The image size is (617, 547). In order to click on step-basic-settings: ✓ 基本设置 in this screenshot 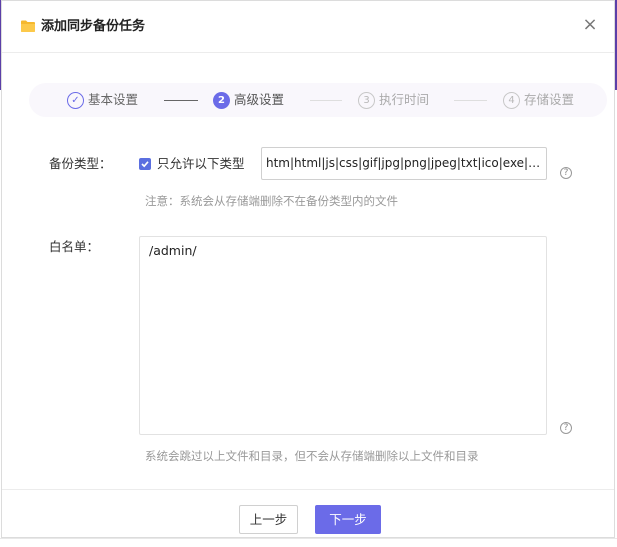, I will do `click(102, 100)`.